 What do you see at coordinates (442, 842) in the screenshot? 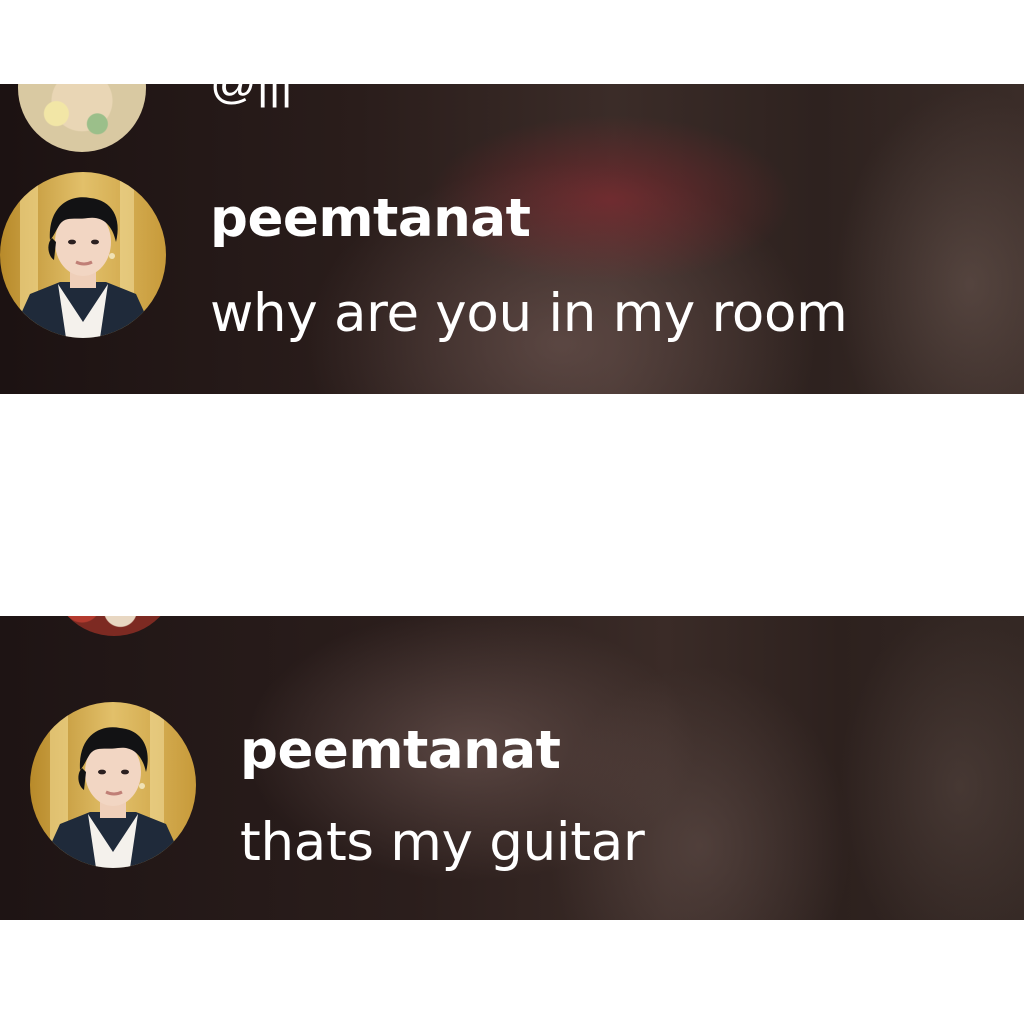
I see `comment-message: thats my guitar` at bounding box center [442, 842].